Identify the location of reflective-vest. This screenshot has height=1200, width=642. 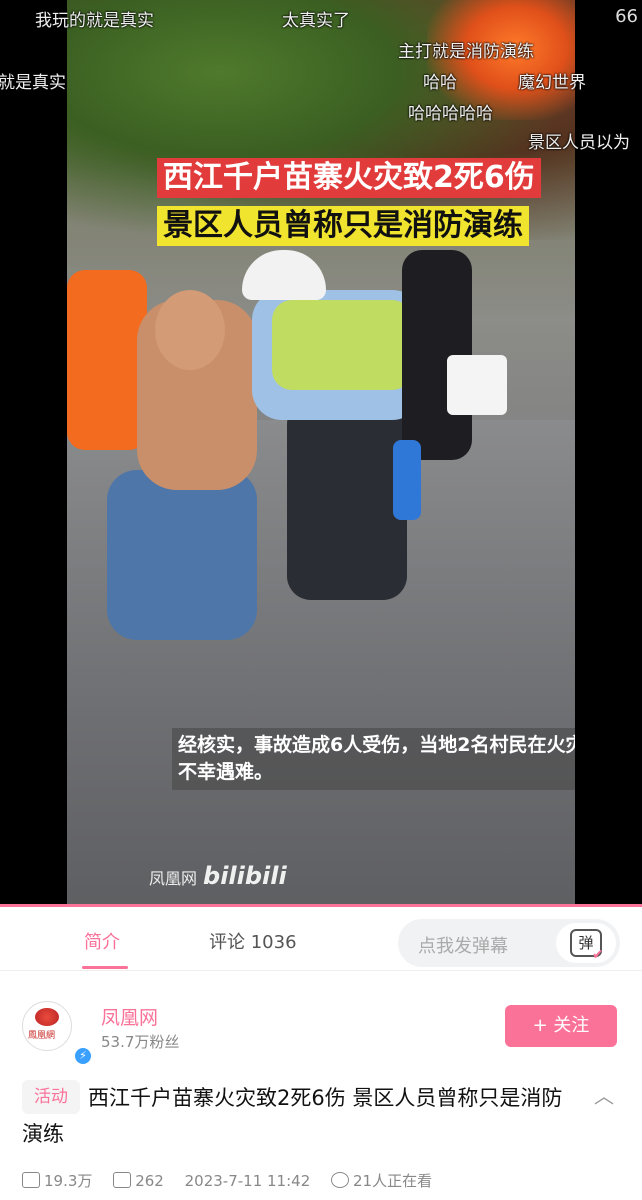
(342, 345).